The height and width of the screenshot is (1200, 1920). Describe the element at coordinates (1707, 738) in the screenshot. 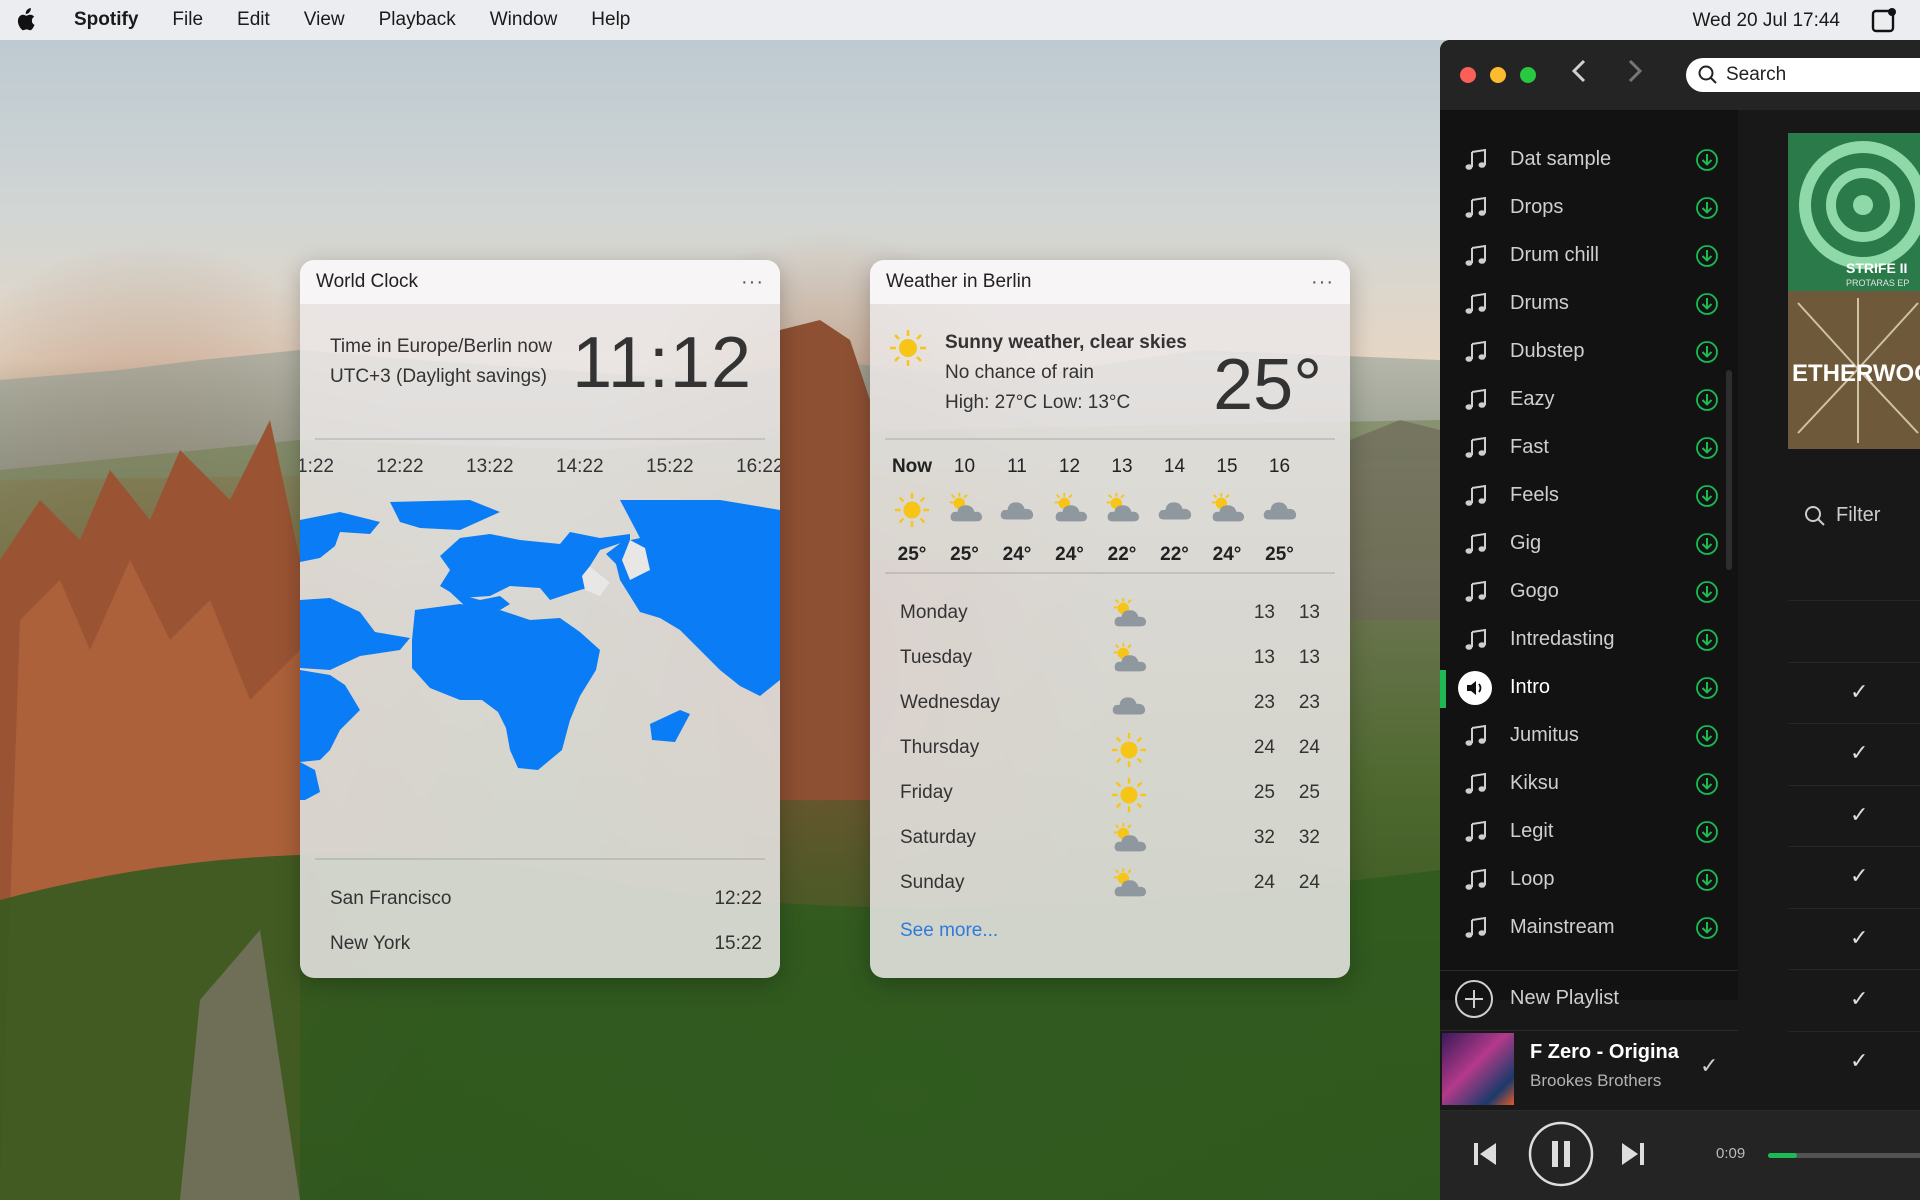

I see `downloaded-icon` at that location.